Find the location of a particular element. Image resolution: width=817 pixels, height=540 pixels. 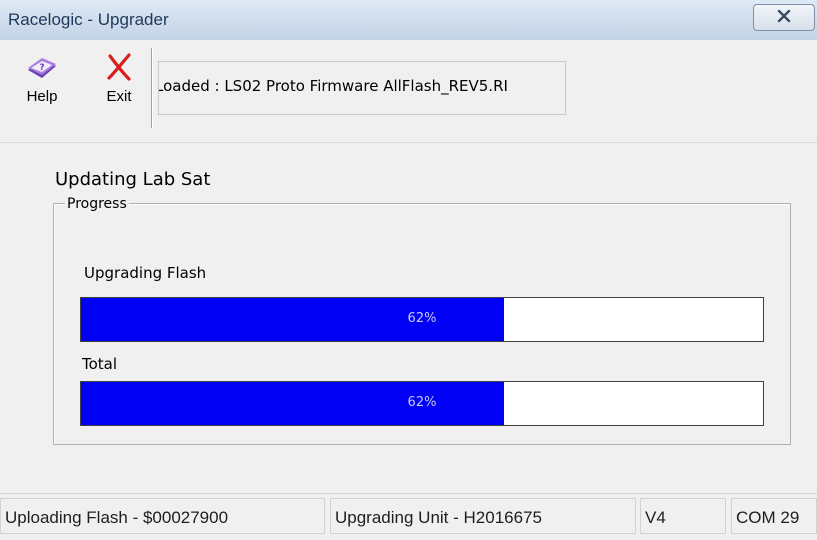

status-panel-upload: Uploading Flash - $00027900 is located at coordinates (162, 516).